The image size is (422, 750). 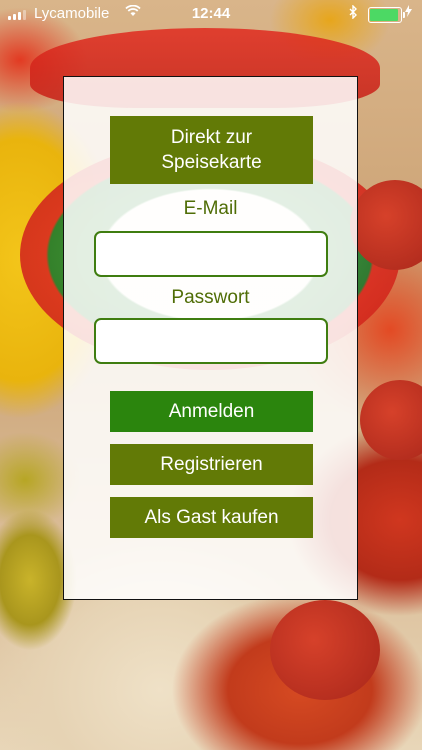 What do you see at coordinates (211, 150) in the screenshot?
I see `go-to-menu-button: Direkt zur Speisekarte` at bounding box center [211, 150].